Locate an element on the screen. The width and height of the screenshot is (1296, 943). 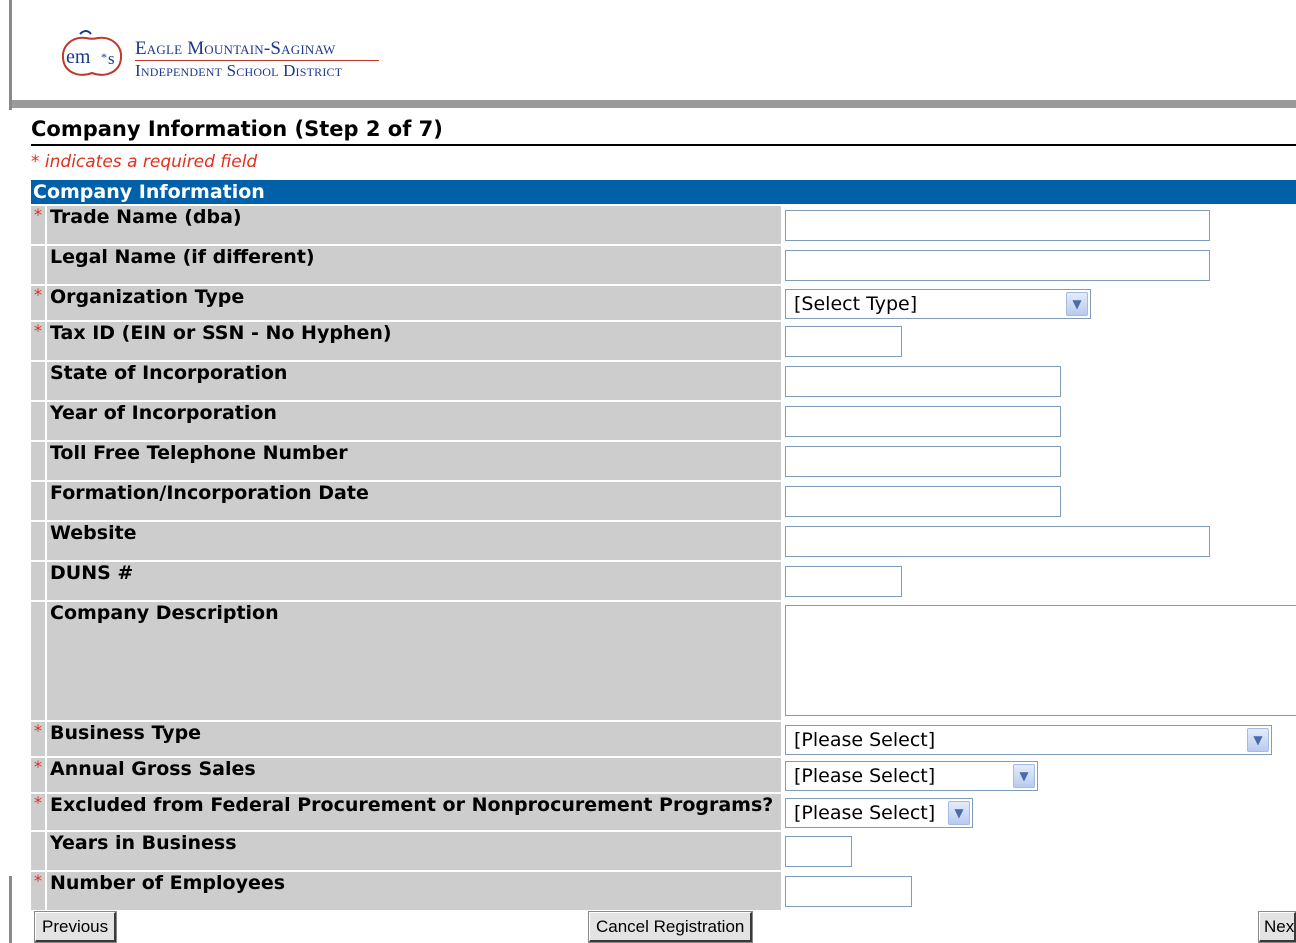
field-label: Tax ID (EIN or SSN - No Hyphen) is located at coordinates (414, 341).